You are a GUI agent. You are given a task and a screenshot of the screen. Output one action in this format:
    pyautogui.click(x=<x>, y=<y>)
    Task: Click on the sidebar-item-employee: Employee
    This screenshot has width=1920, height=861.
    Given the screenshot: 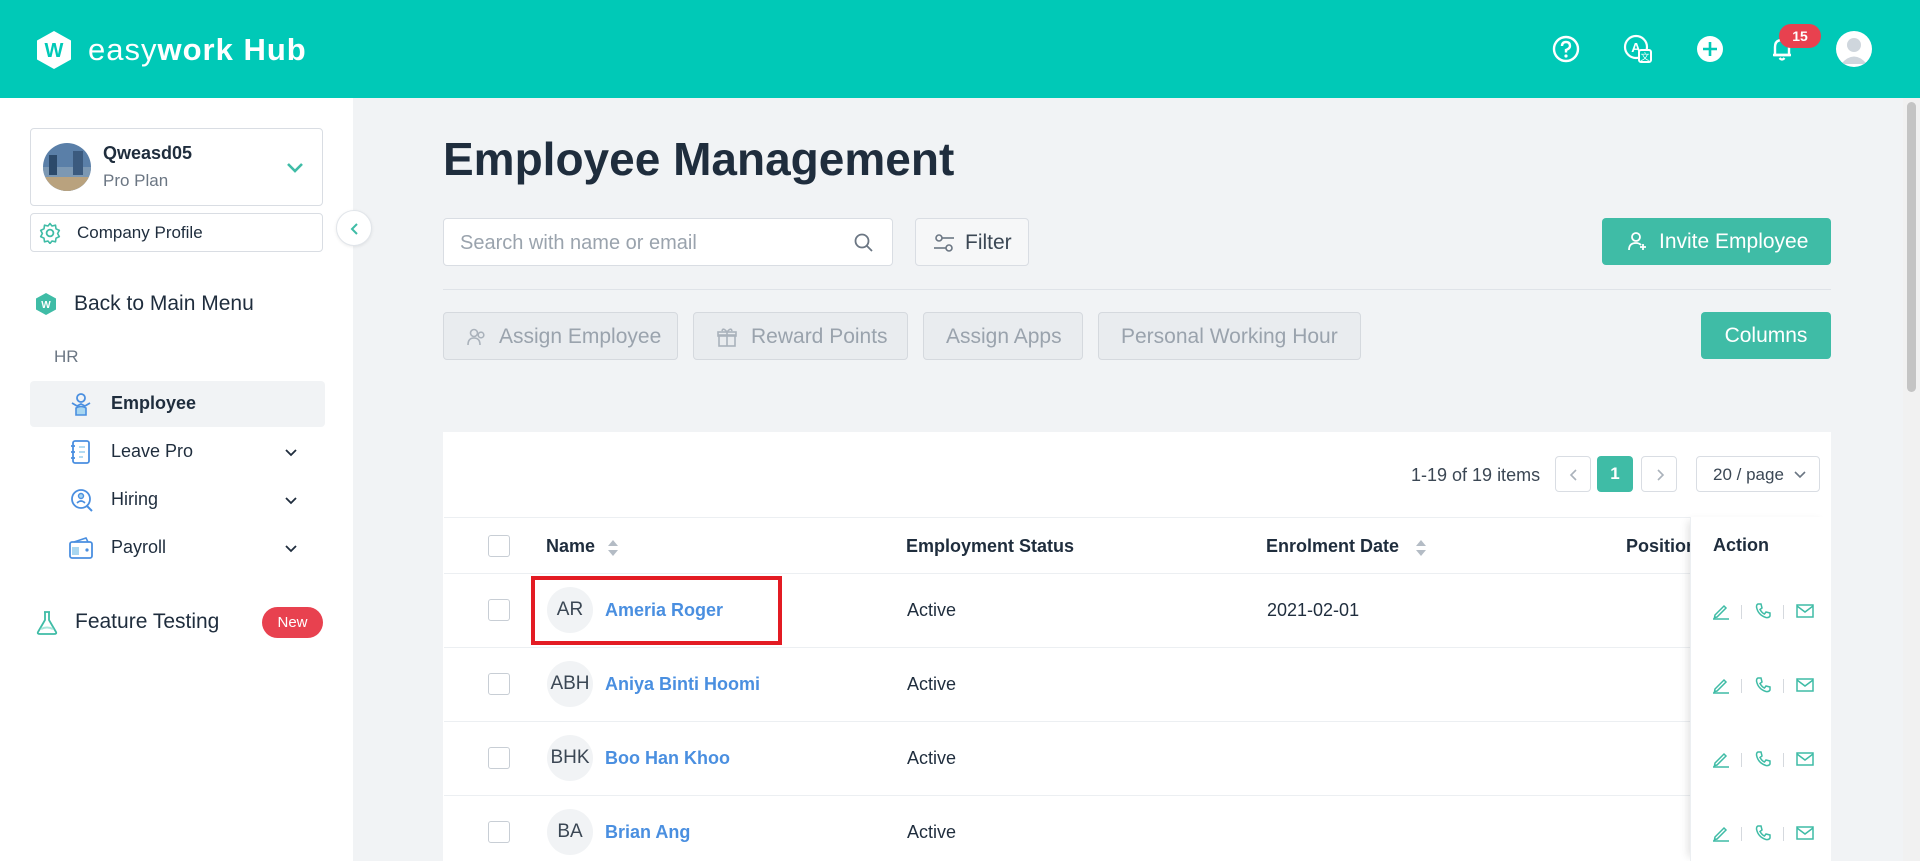 What is the action you would take?
    pyautogui.click(x=177, y=404)
    